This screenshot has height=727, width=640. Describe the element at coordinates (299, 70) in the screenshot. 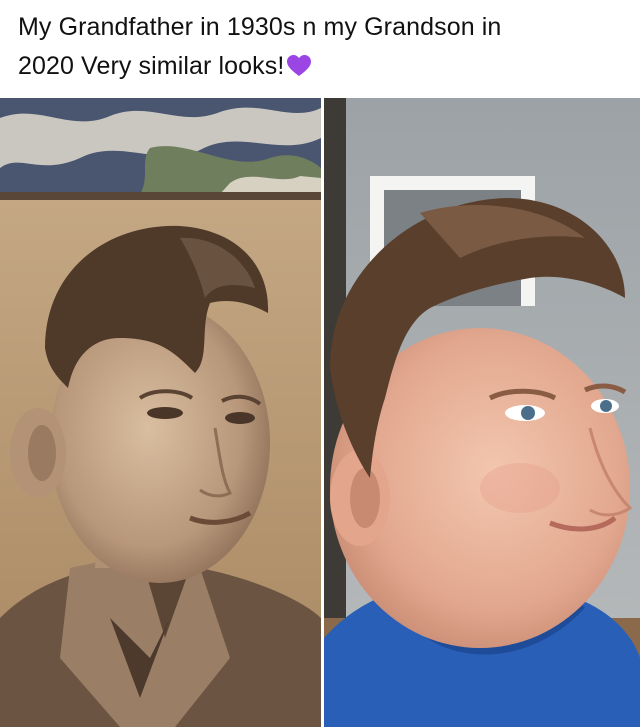

I see `purple-heart-icon` at that location.